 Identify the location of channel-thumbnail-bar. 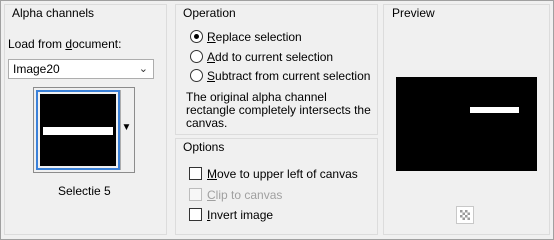
(78, 131).